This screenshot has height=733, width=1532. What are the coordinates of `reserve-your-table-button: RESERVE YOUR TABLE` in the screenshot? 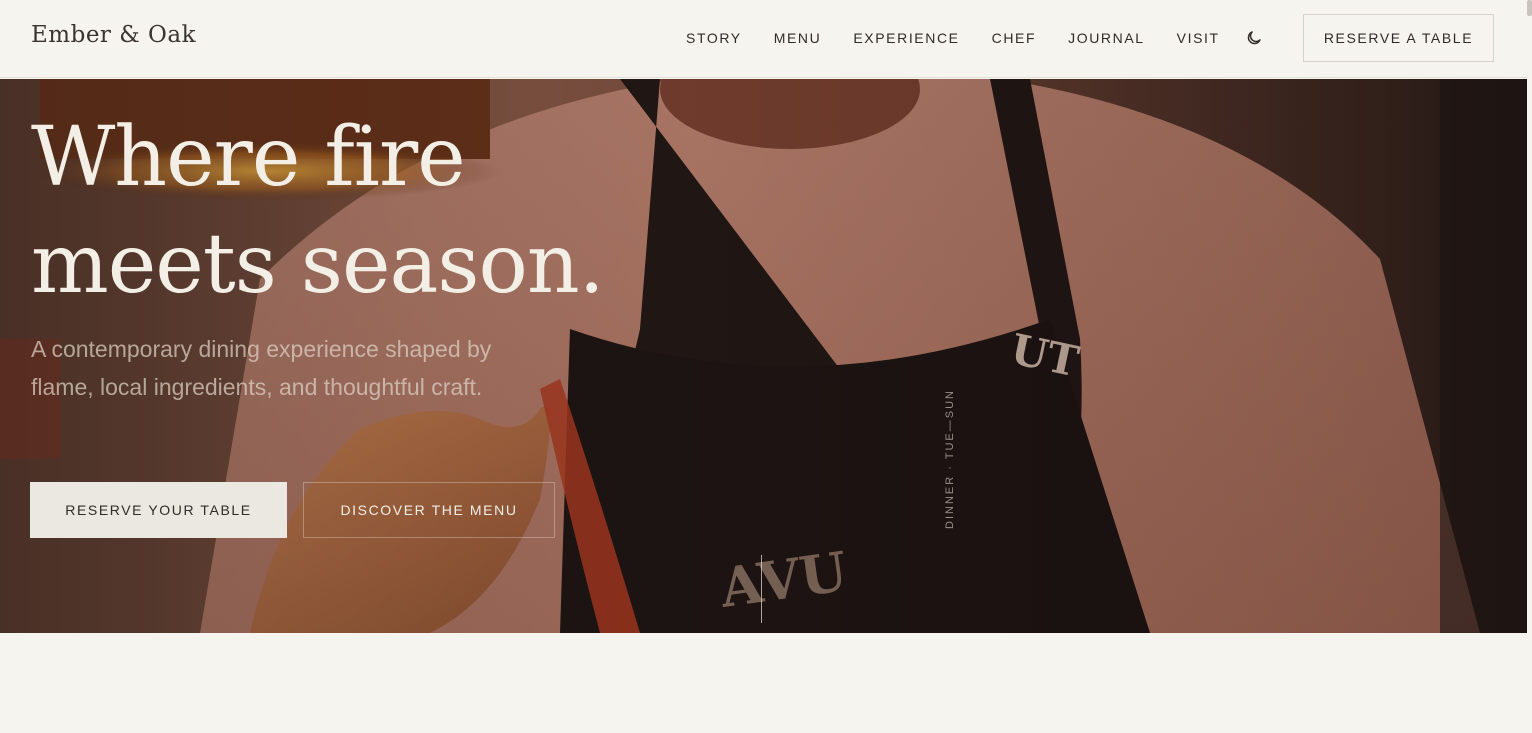 It's located at (158, 510).